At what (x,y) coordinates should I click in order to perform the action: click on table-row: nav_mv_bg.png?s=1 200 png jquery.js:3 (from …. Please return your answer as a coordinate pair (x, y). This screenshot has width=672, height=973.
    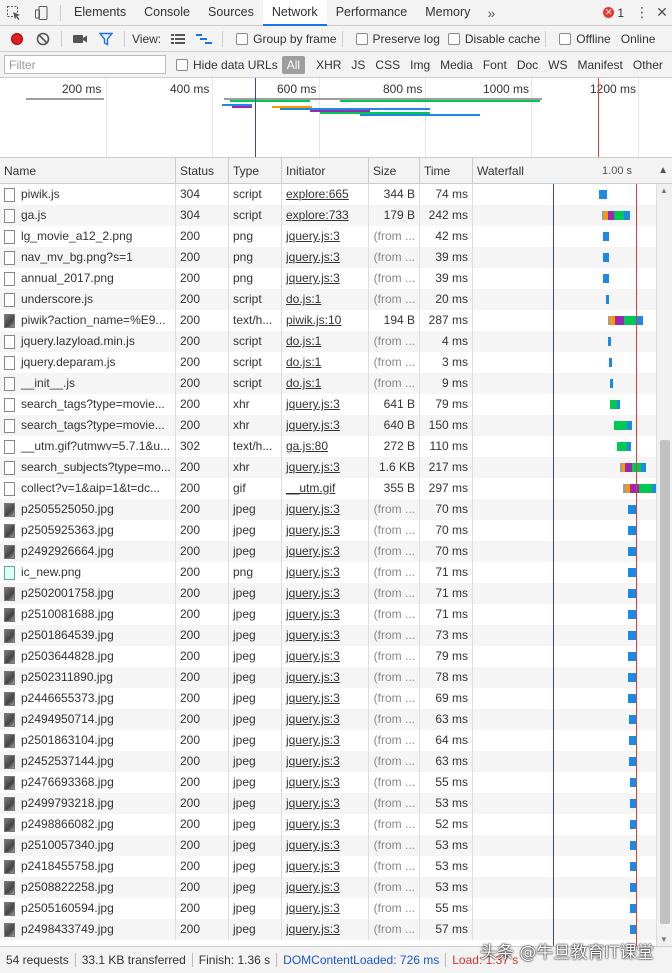
    Looking at the image, I should click on (328, 257).